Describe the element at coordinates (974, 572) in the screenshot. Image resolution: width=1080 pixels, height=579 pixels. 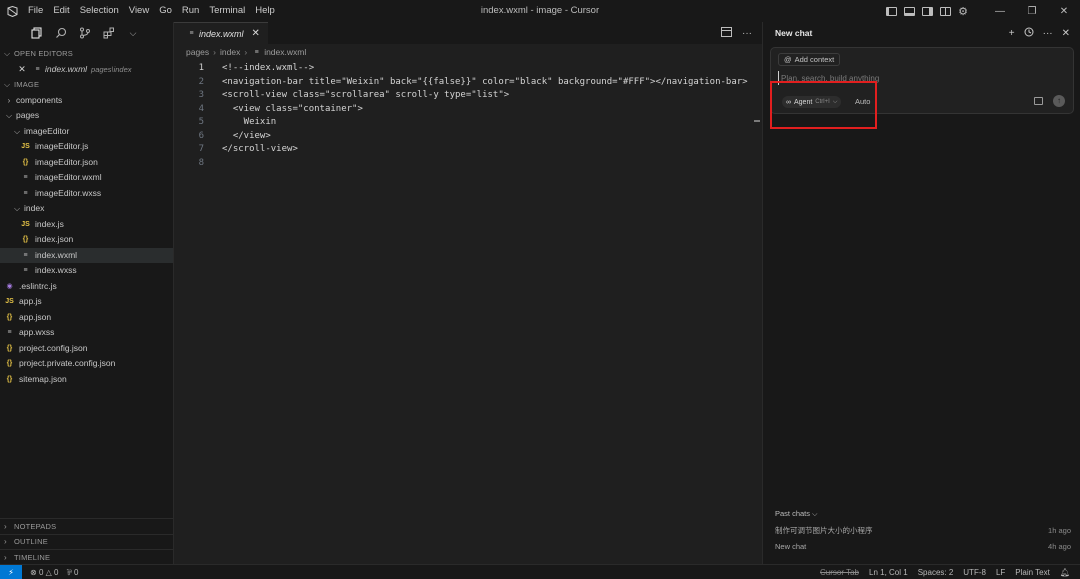
I see `encoding-status: UTF-8` at that location.